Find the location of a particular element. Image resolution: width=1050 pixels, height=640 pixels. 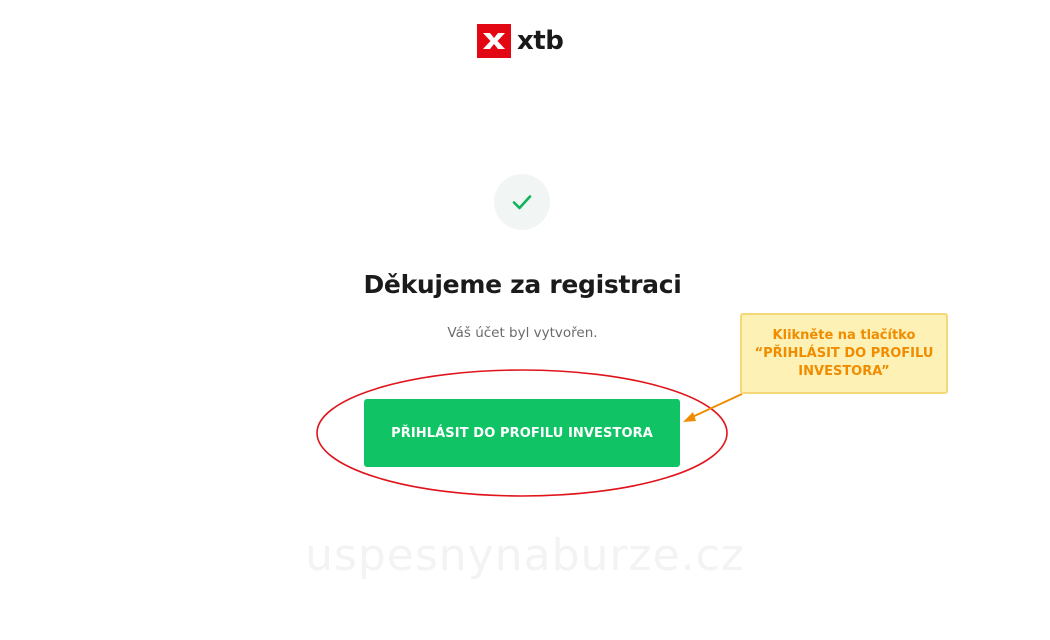

checkmark-icon is located at coordinates (522, 202).